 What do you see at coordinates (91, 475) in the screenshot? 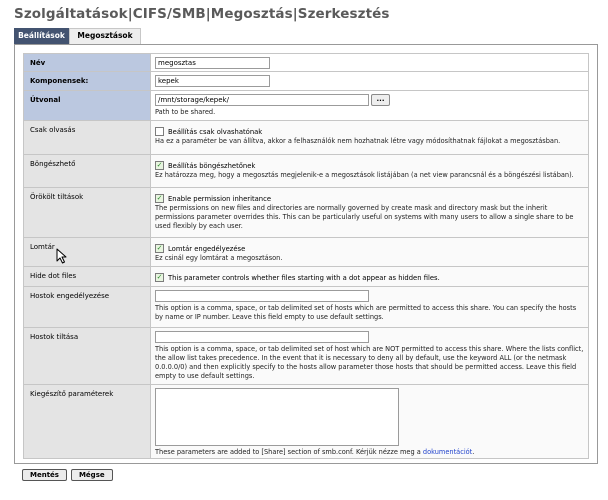
I see `cancel-button: Mégse` at bounding box center [91, 475].